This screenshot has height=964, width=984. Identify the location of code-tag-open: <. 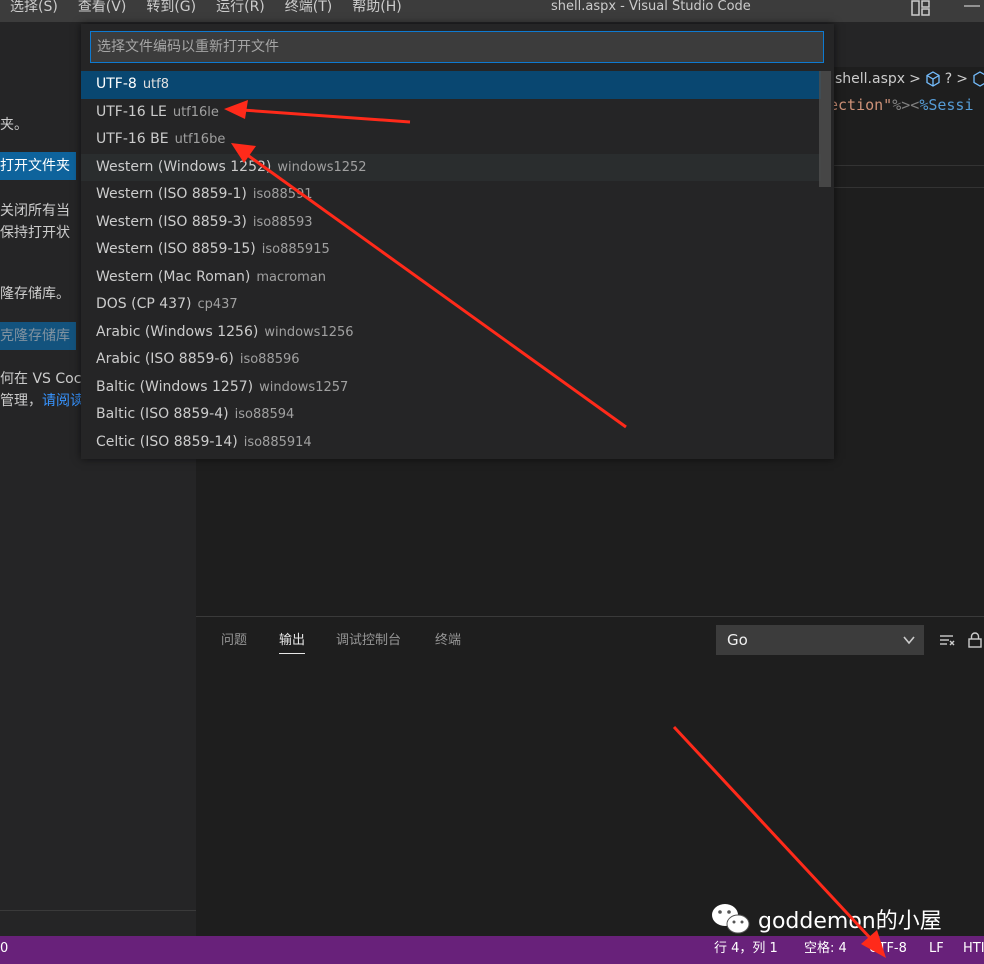
(915, 105).